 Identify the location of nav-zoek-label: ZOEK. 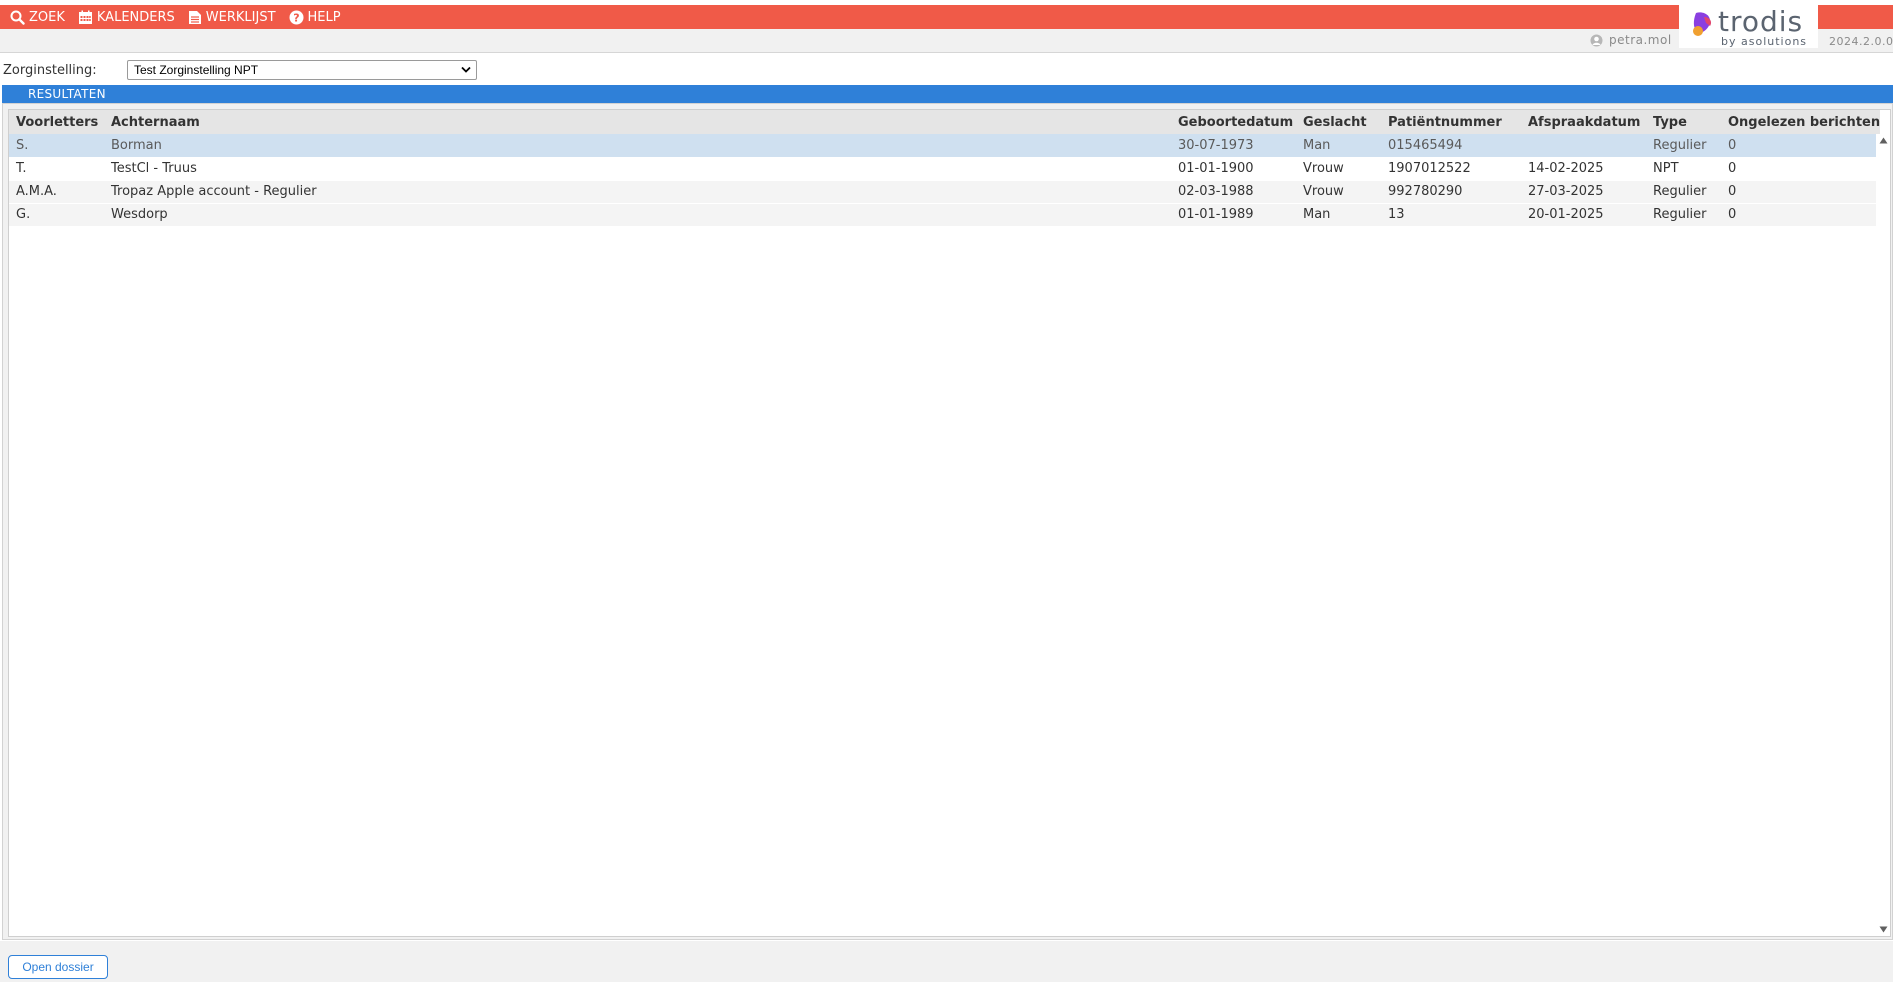
(47, 17).